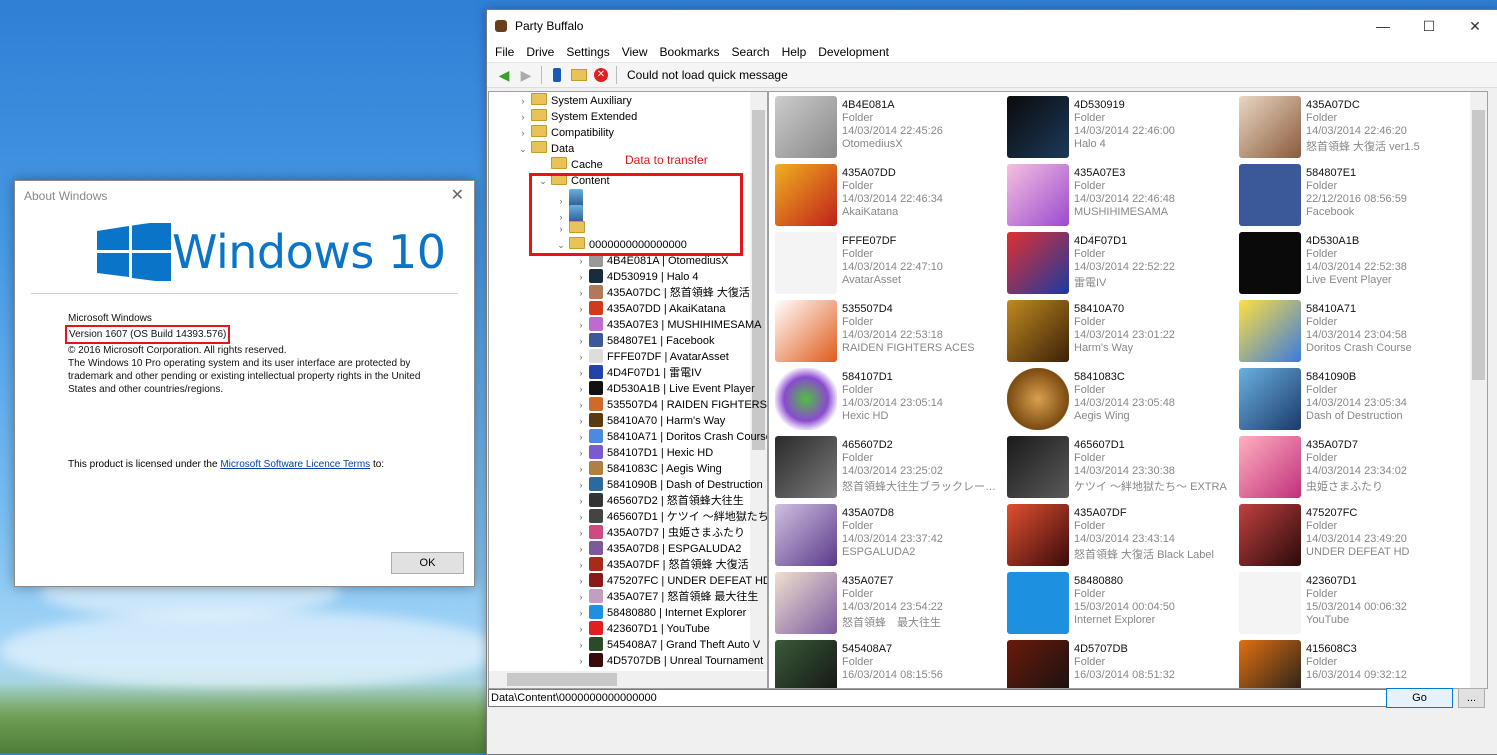 This screenshot has height=755, width=1497. Describe the element at coordinates (644, 453) in the screenshot. I see `tree-node: › 584107D1 | Hexic HD` at that location.